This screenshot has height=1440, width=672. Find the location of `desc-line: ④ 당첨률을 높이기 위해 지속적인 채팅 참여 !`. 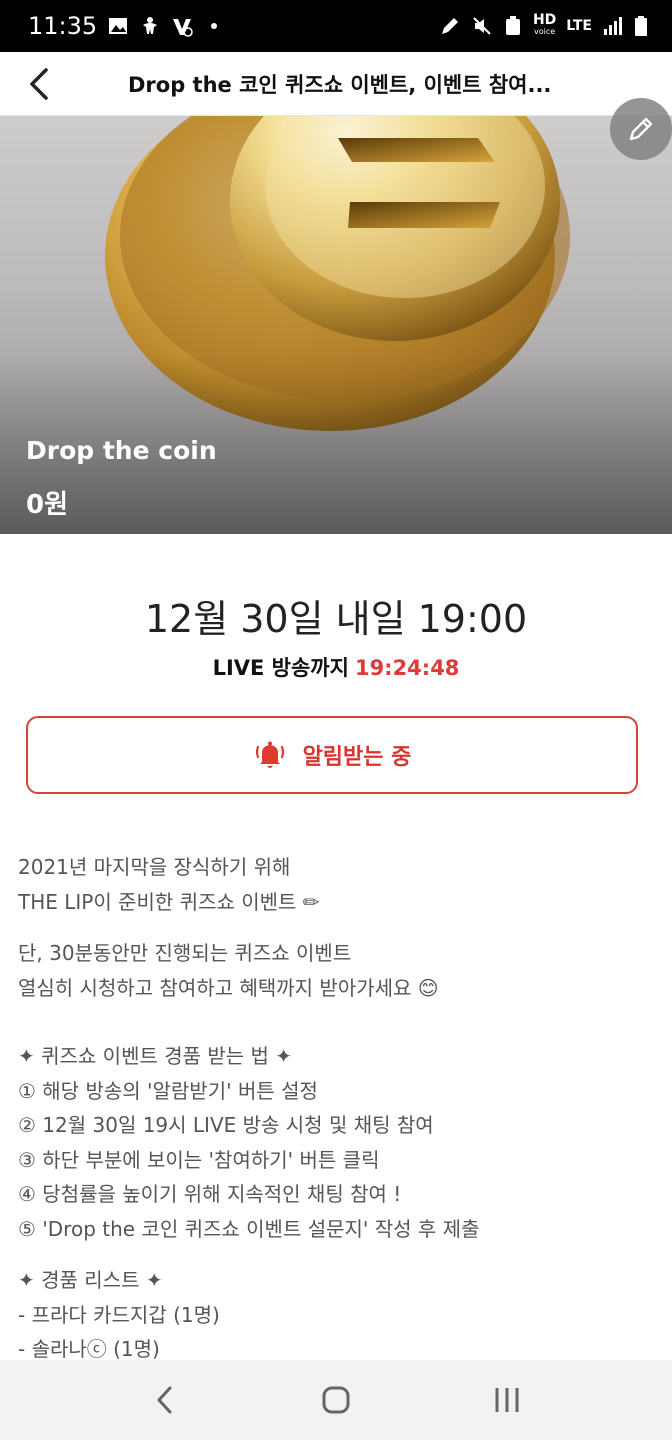

desc-line: ④ 당첨률을 높이기 위해 지속적인 채팅 참여 ! is located at coordinates (210, 1194).